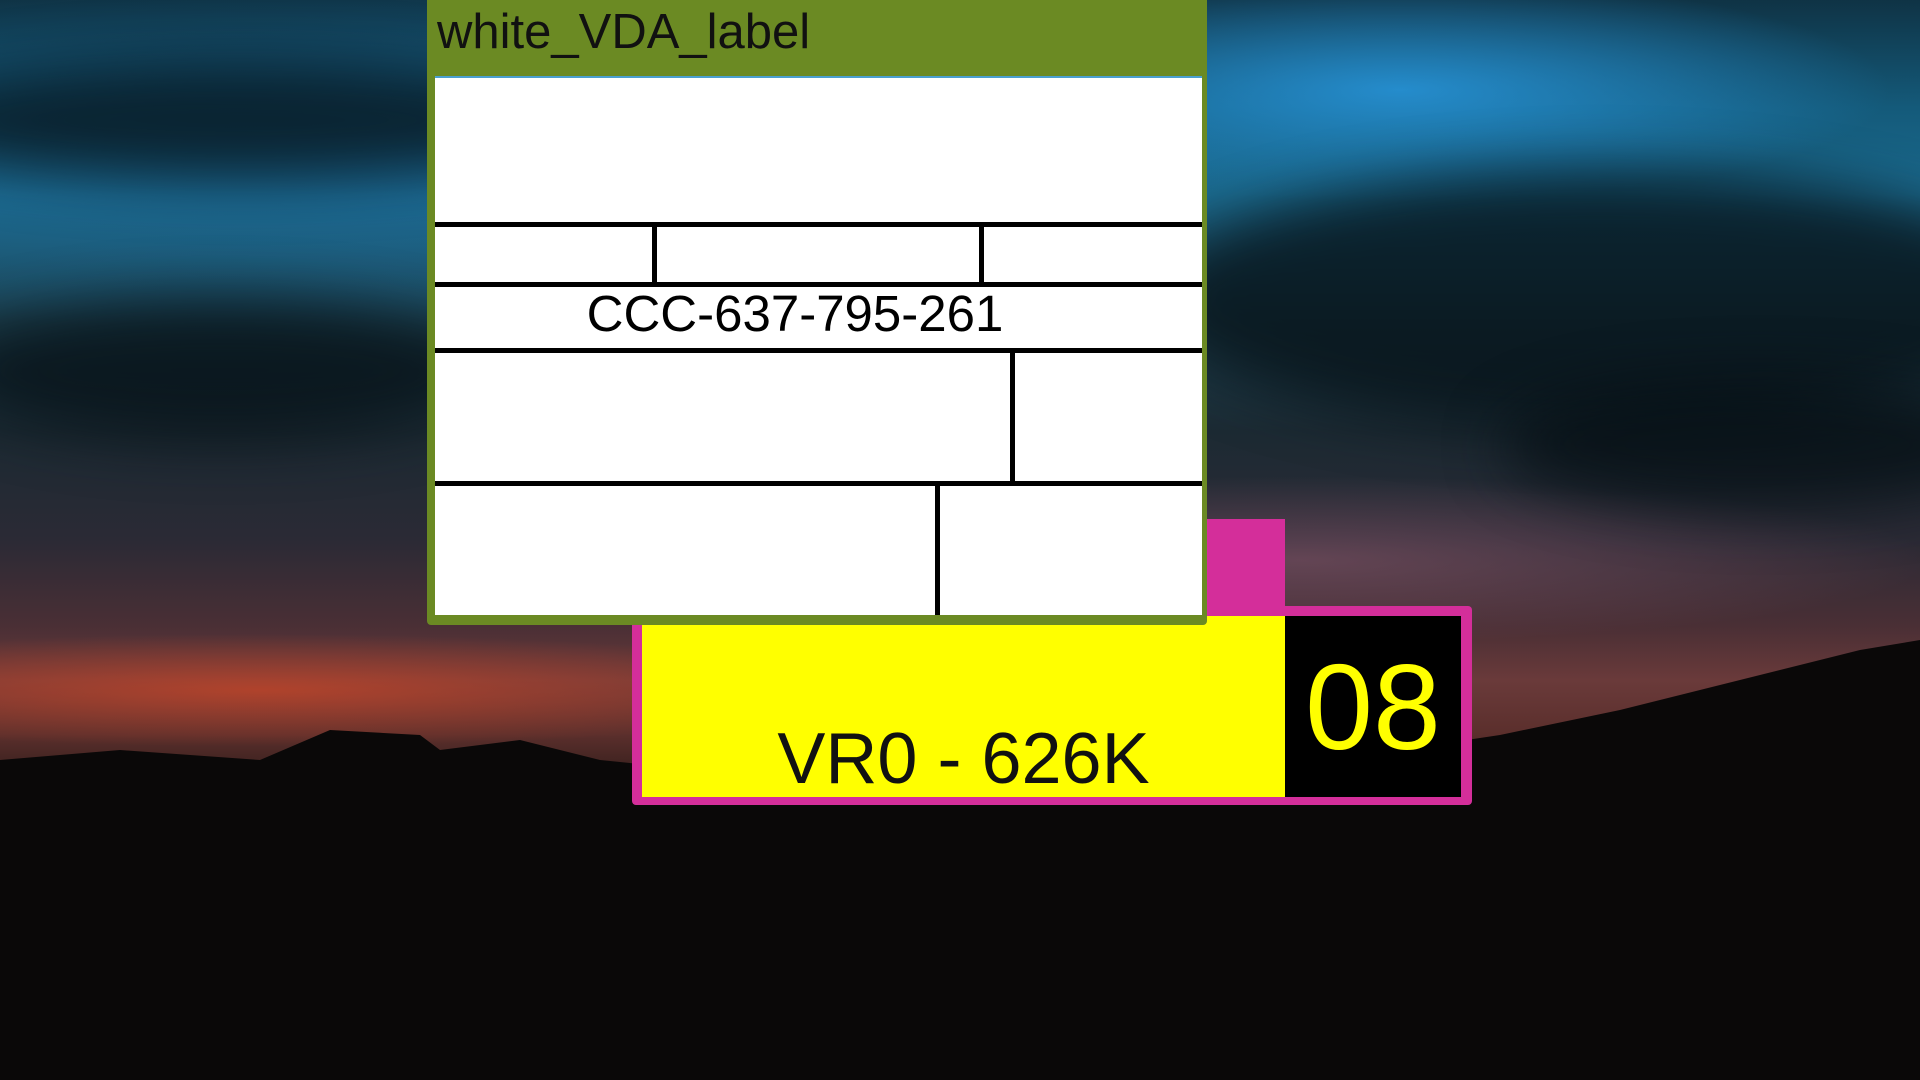 This screenshot has width=1920, height=1080. I want to click on plate-yellow-field: VR0 - 626K, so click(963, 706).